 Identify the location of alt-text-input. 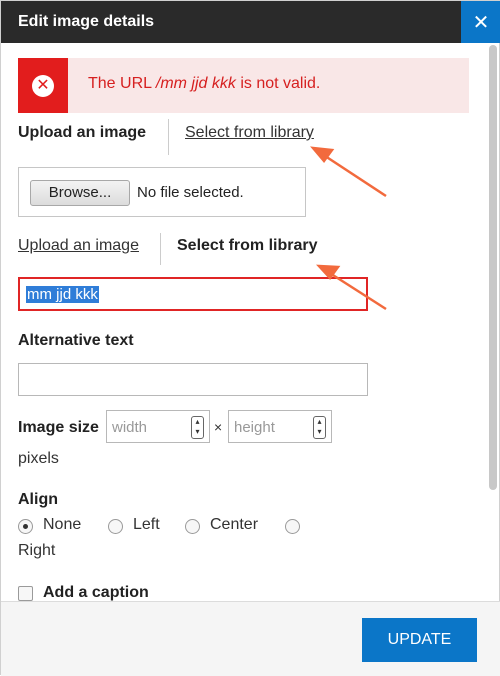
(193, 379).